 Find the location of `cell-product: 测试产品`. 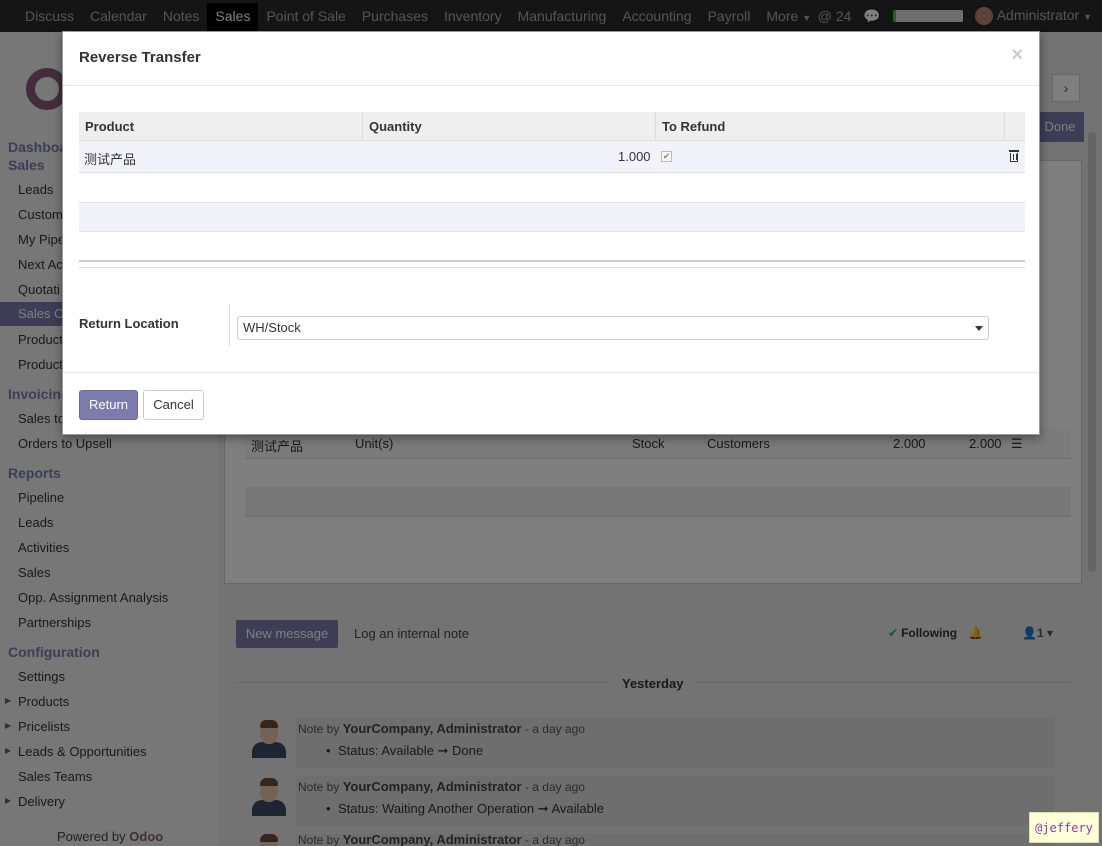

cell-product: 测试产品 is located at coordinates (110, 158).